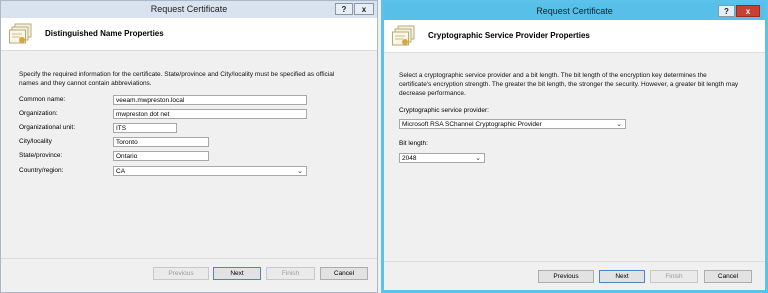  Describe the element at coordinates (42, 99) in the screenshot. I see `common-name-label: Common name:` at that location.